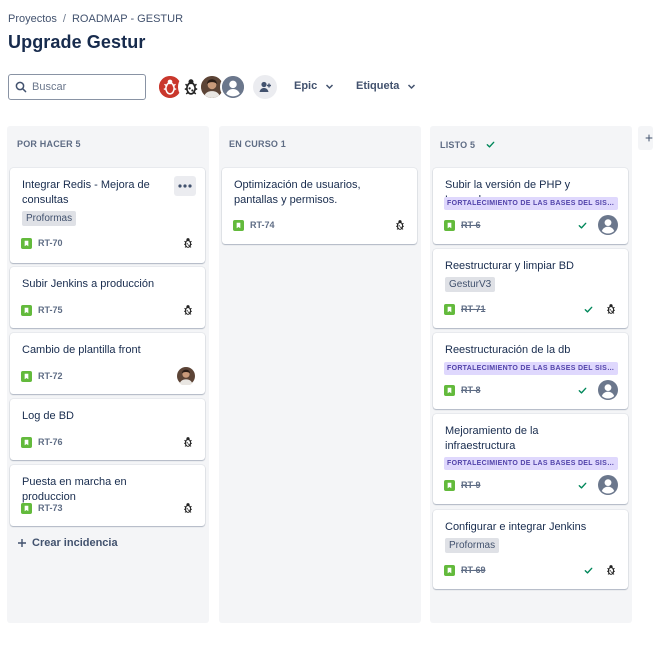 This screenshot has width=653, height=657. I want to click on add-people-icon, so click(265, 86).